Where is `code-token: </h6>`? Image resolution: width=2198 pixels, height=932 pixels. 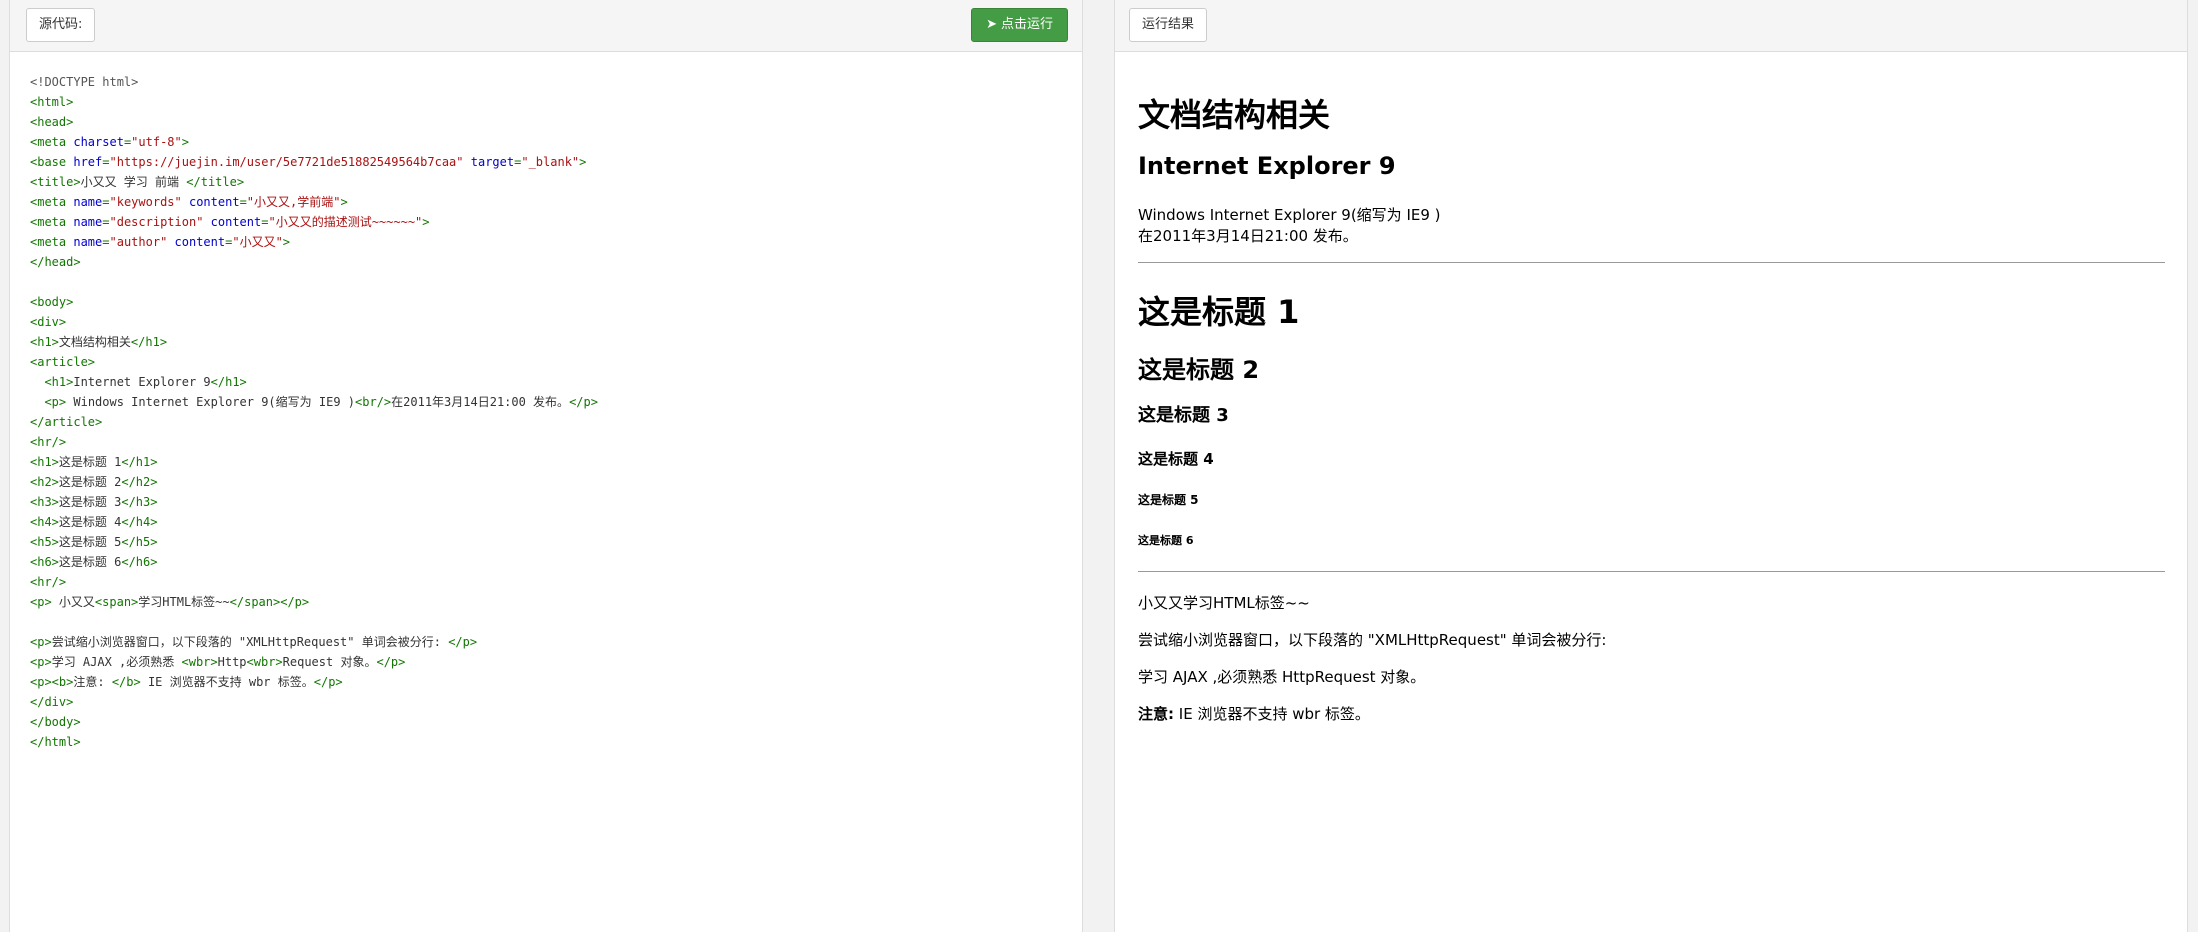 code-token: </h6> is located at coordinates (139, 562).